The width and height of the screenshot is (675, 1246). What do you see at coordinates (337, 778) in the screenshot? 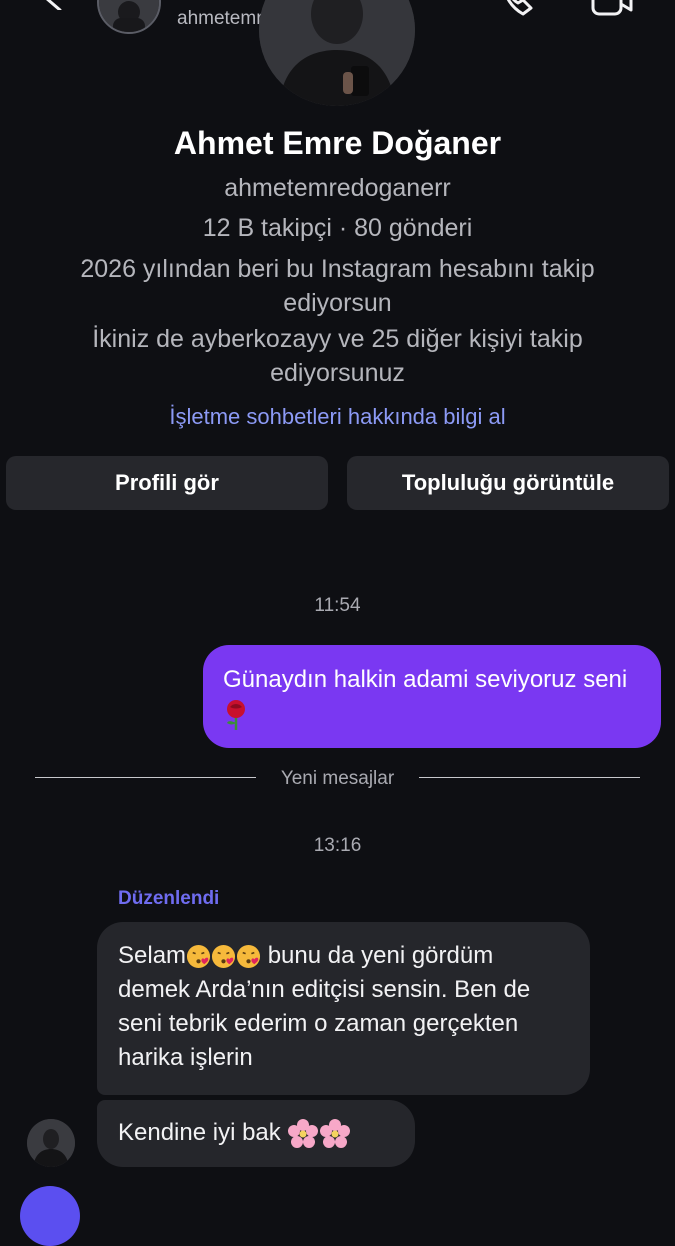
I see `new-messages-label: Yeni mesajlar` at bounding box center [337, 778].